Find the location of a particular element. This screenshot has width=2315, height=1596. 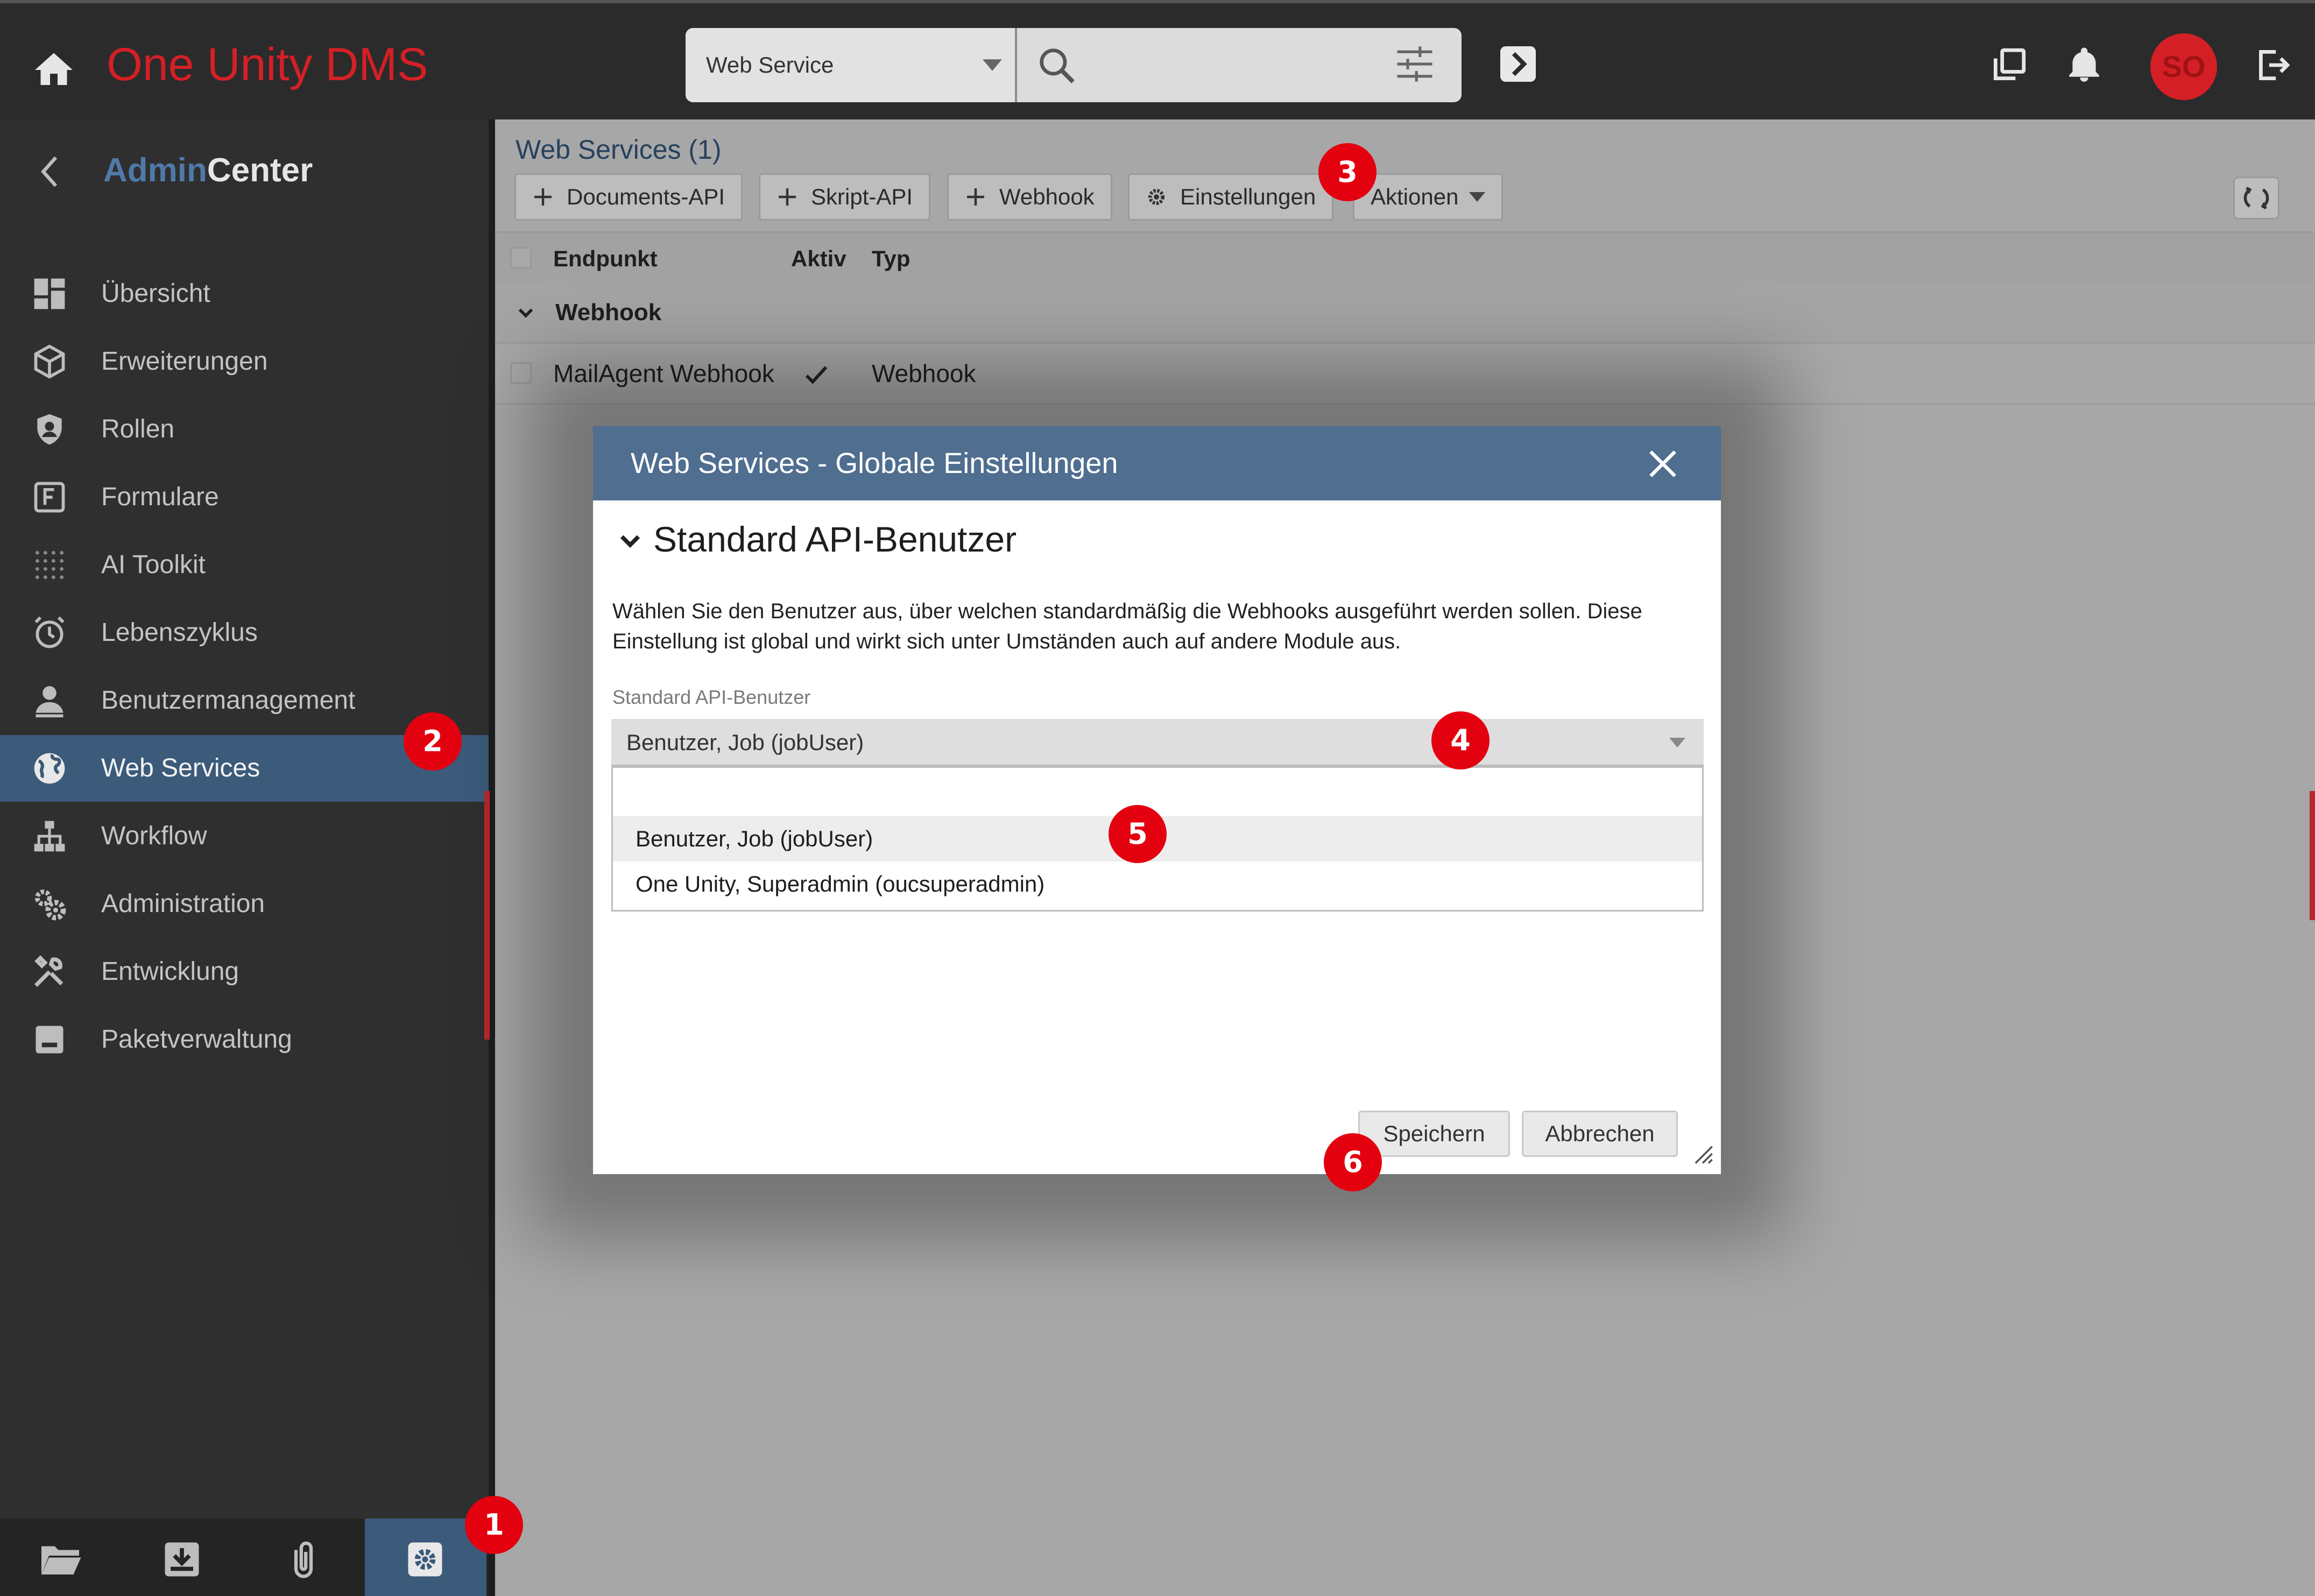

sidebar-item-label: AI Toolkit is located at coordinates (153, 564).